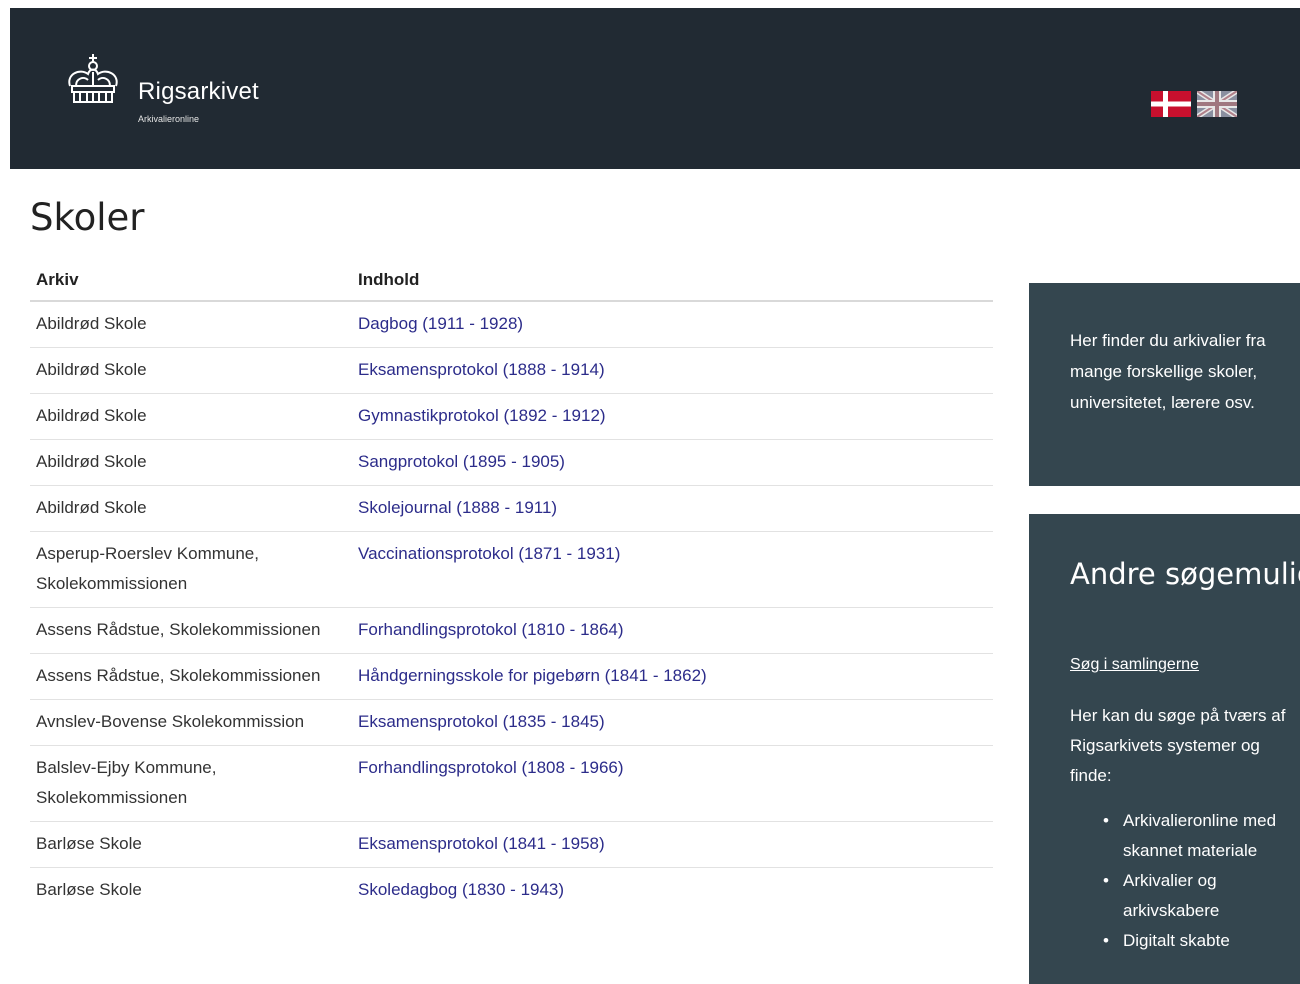  I want to click on table-row: Barløse Skole Skoledagbog (1830 - 1943), so click(511, 890).